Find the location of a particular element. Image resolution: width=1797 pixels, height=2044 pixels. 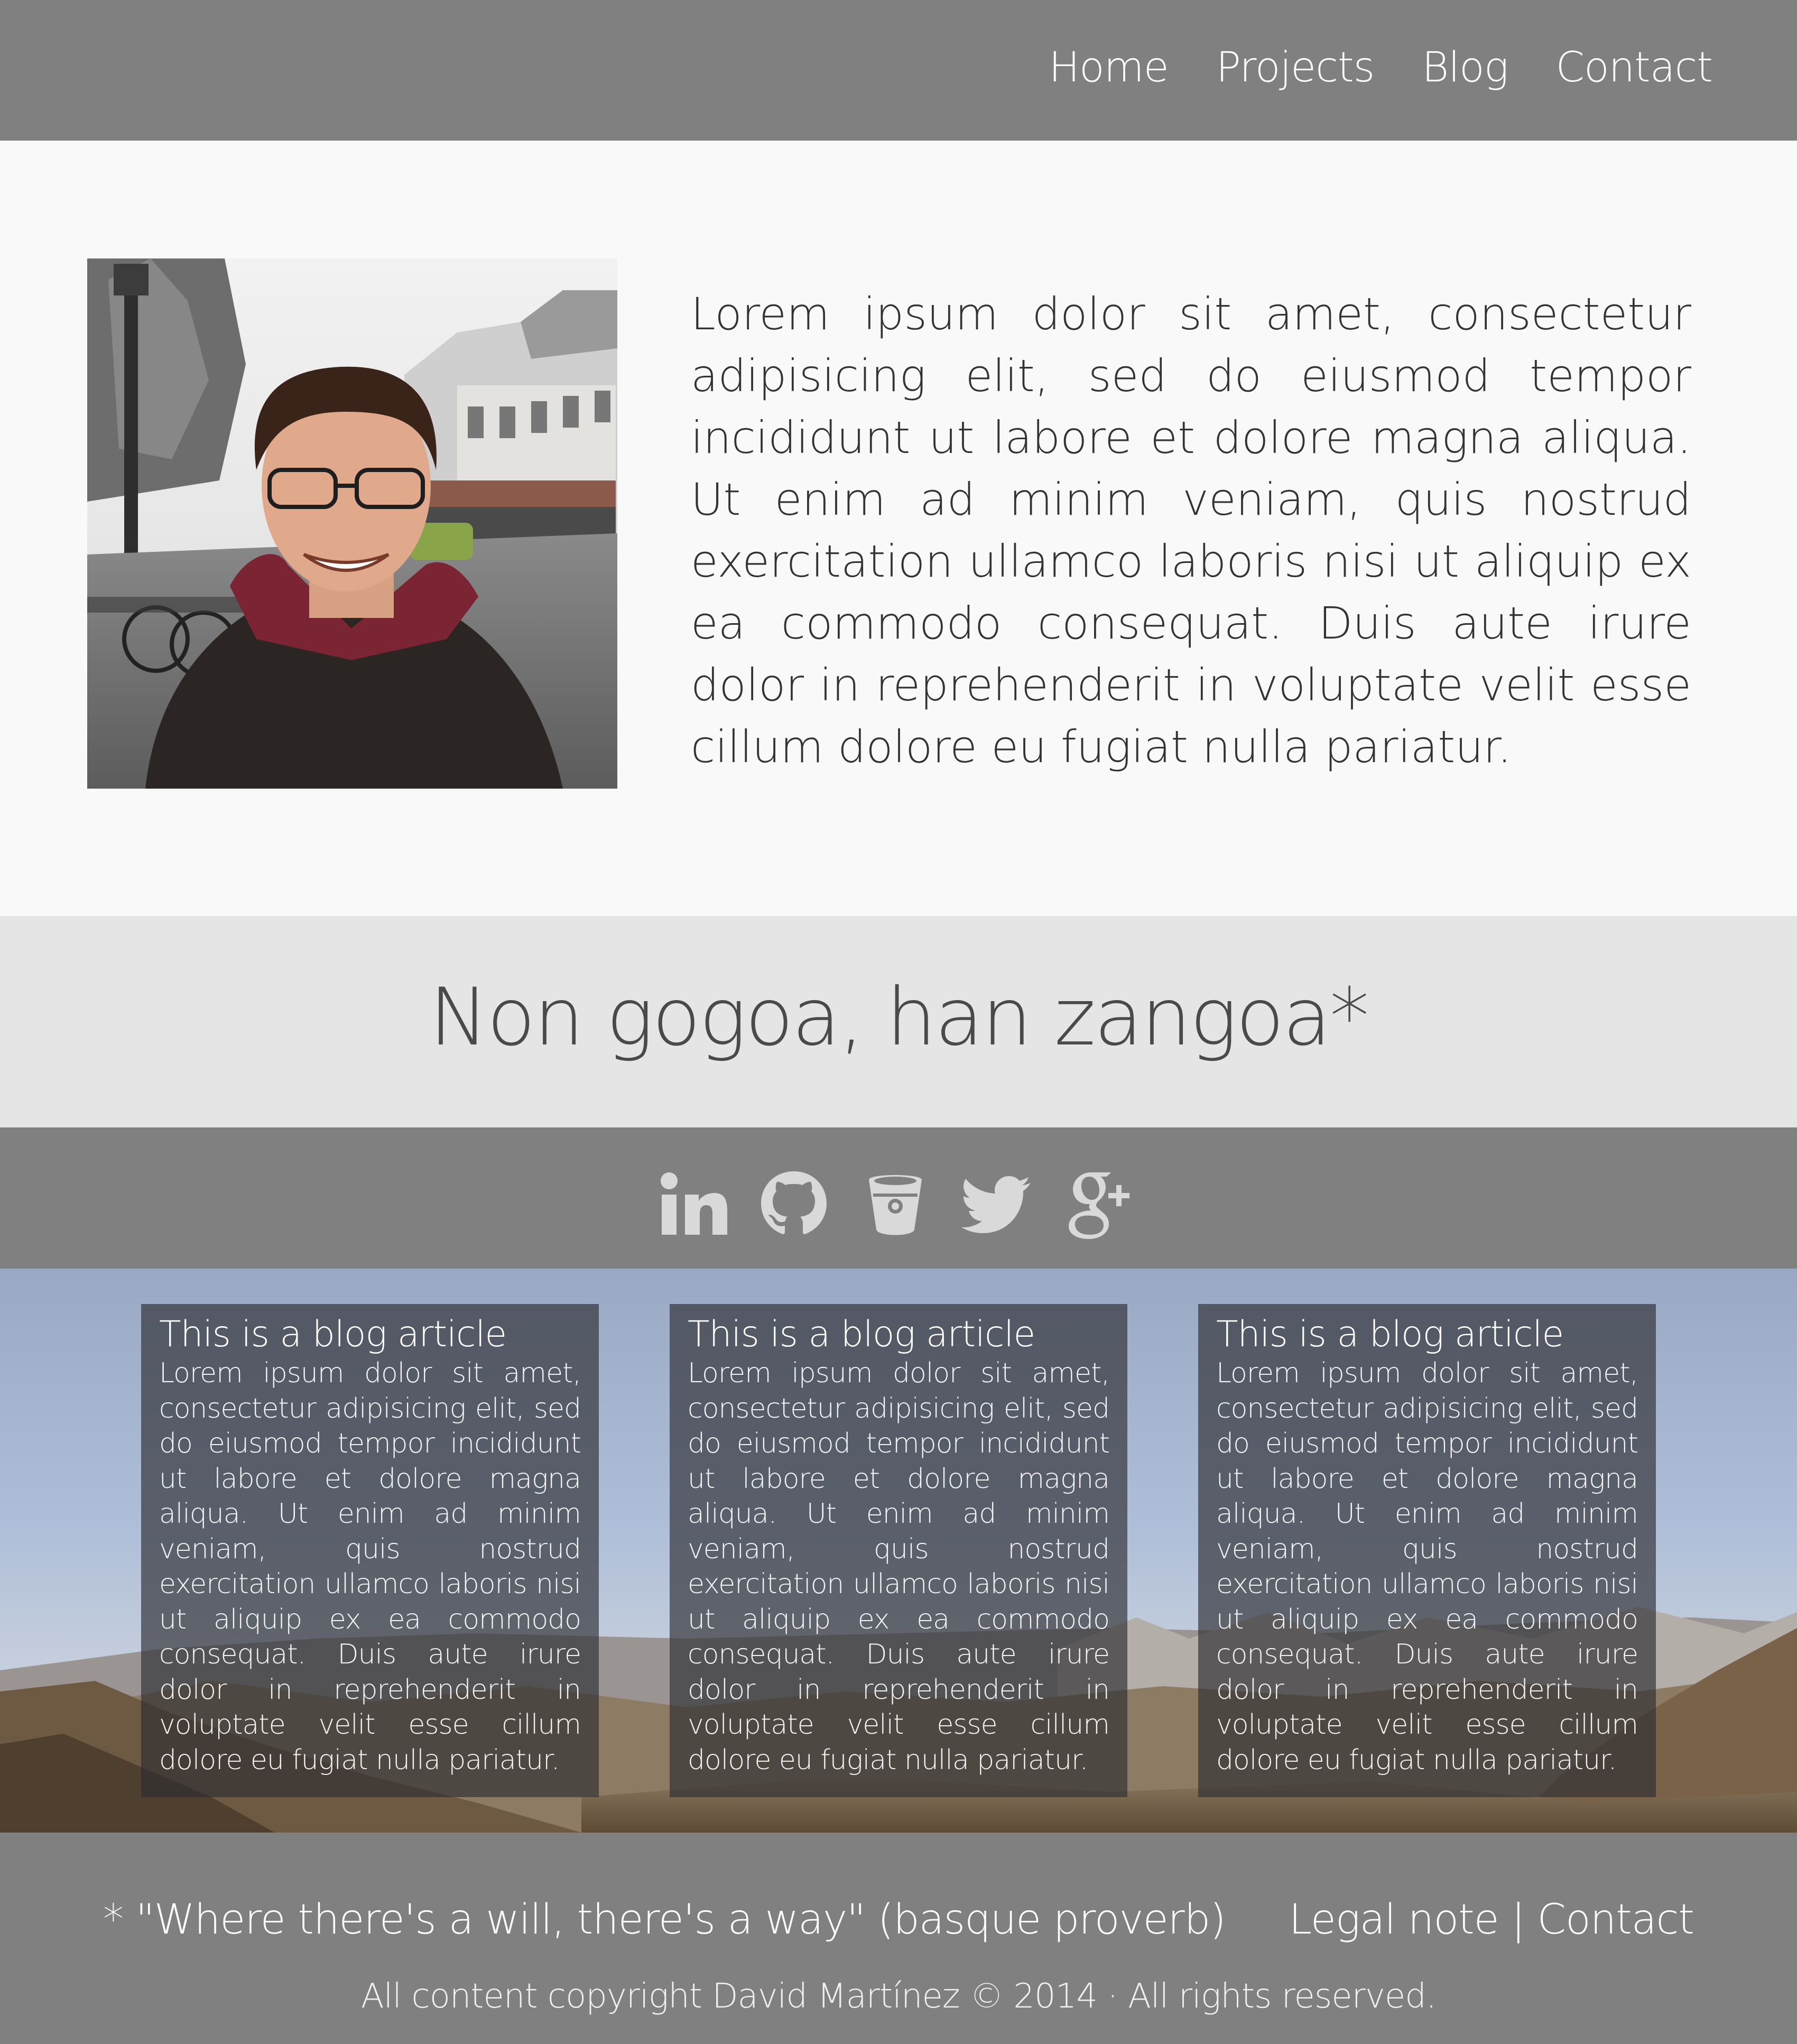

github-icon is located at coordinates (794, 1204).